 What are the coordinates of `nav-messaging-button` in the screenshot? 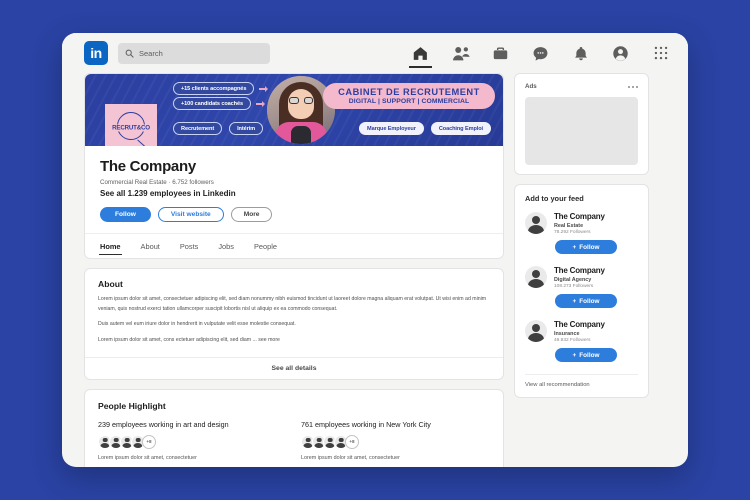 It's located at (540, 53).